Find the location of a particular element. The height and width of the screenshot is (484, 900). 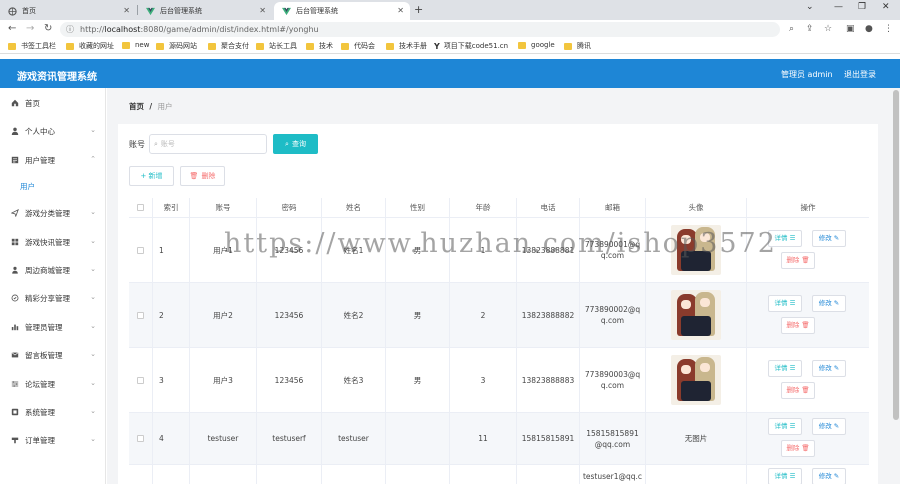

browser-tab-home: 首页 ✕ is located at coordinates (68, 11).